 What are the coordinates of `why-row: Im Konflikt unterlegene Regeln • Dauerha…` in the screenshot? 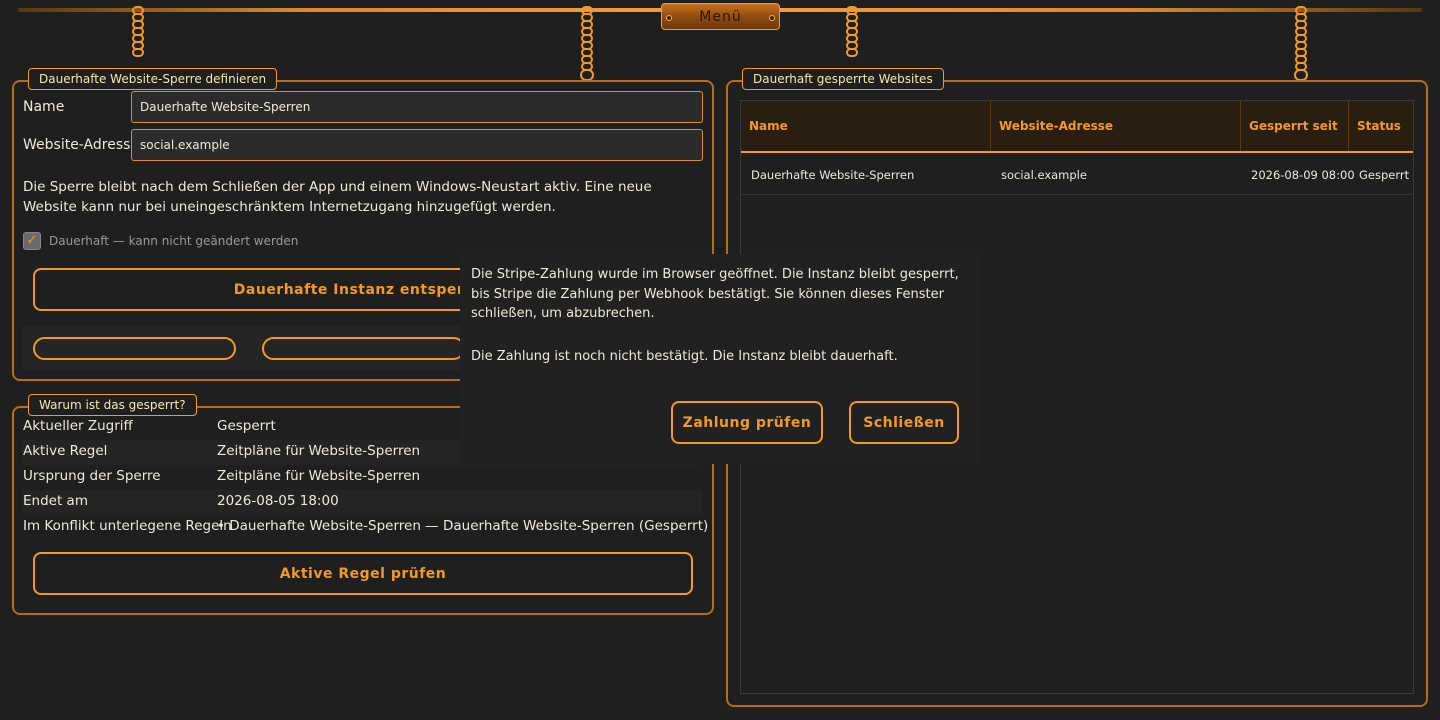 It's located at (365, 527).